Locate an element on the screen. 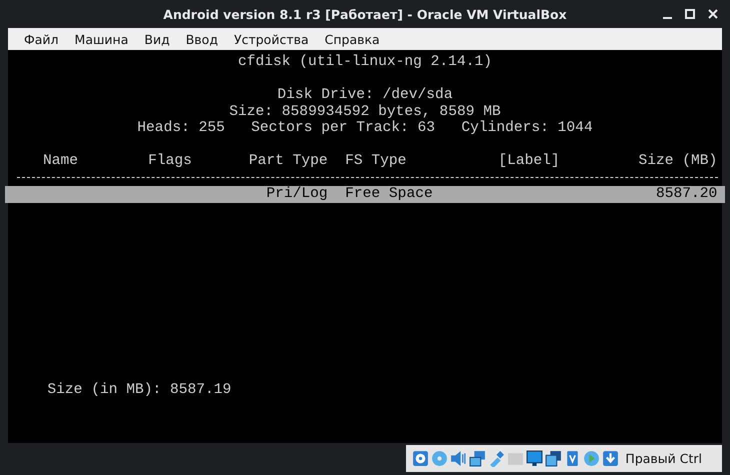 This screenshot has width=730, height=475. terminal-text: Size: 8589934592 bytes, 8589 MB is located at coordinates (365, 112).